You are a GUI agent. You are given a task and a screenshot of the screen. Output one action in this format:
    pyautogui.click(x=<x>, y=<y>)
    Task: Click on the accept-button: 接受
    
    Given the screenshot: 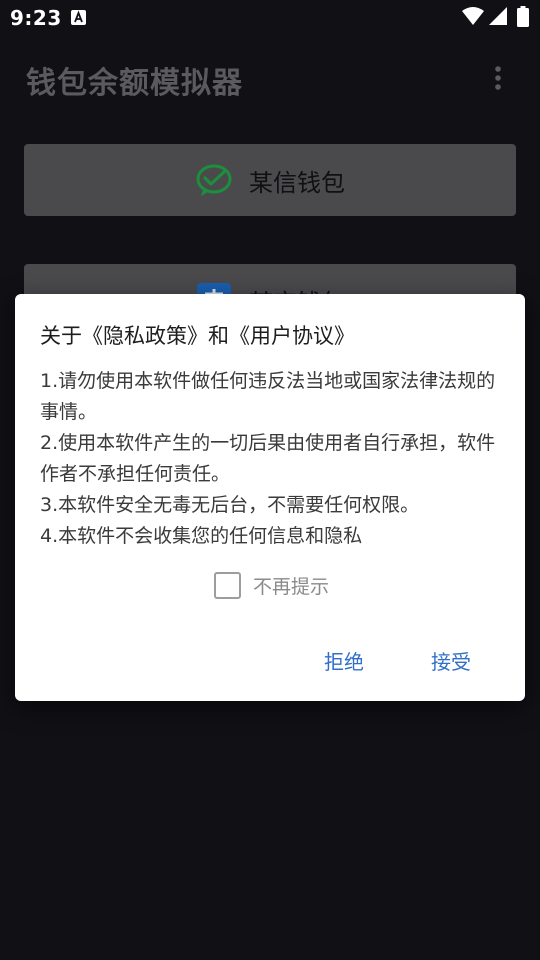 What is the action you would take?
    pyautogui.click(x=451, y=660)
    